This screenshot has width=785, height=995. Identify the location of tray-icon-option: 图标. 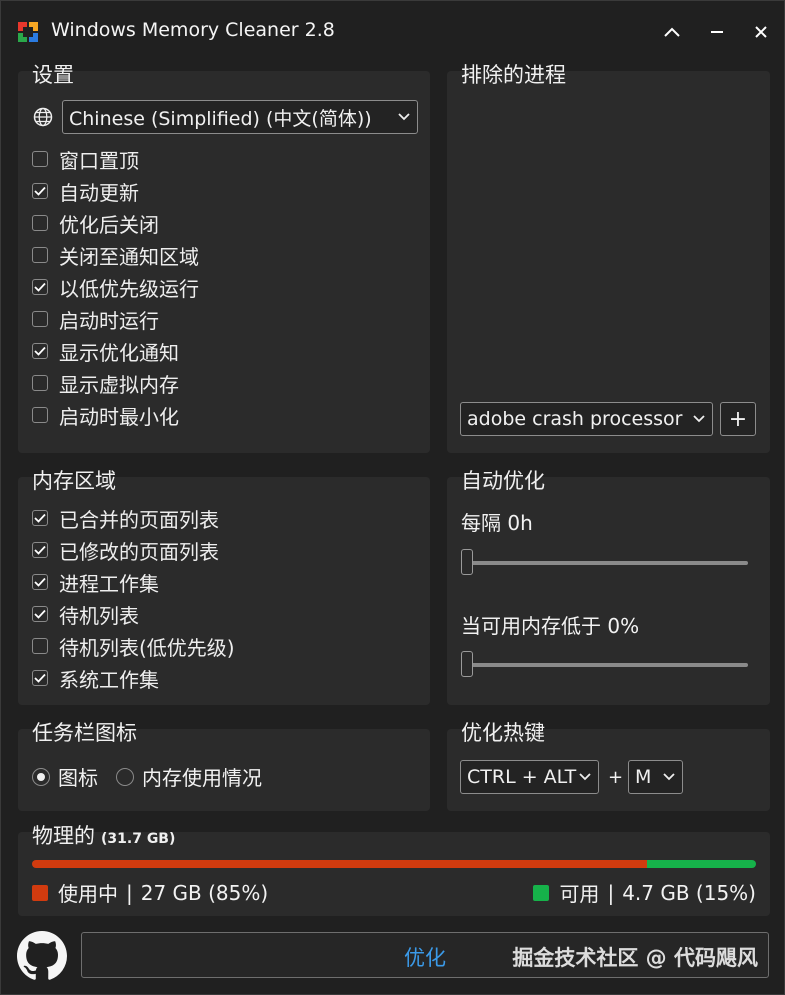
(65, 776).